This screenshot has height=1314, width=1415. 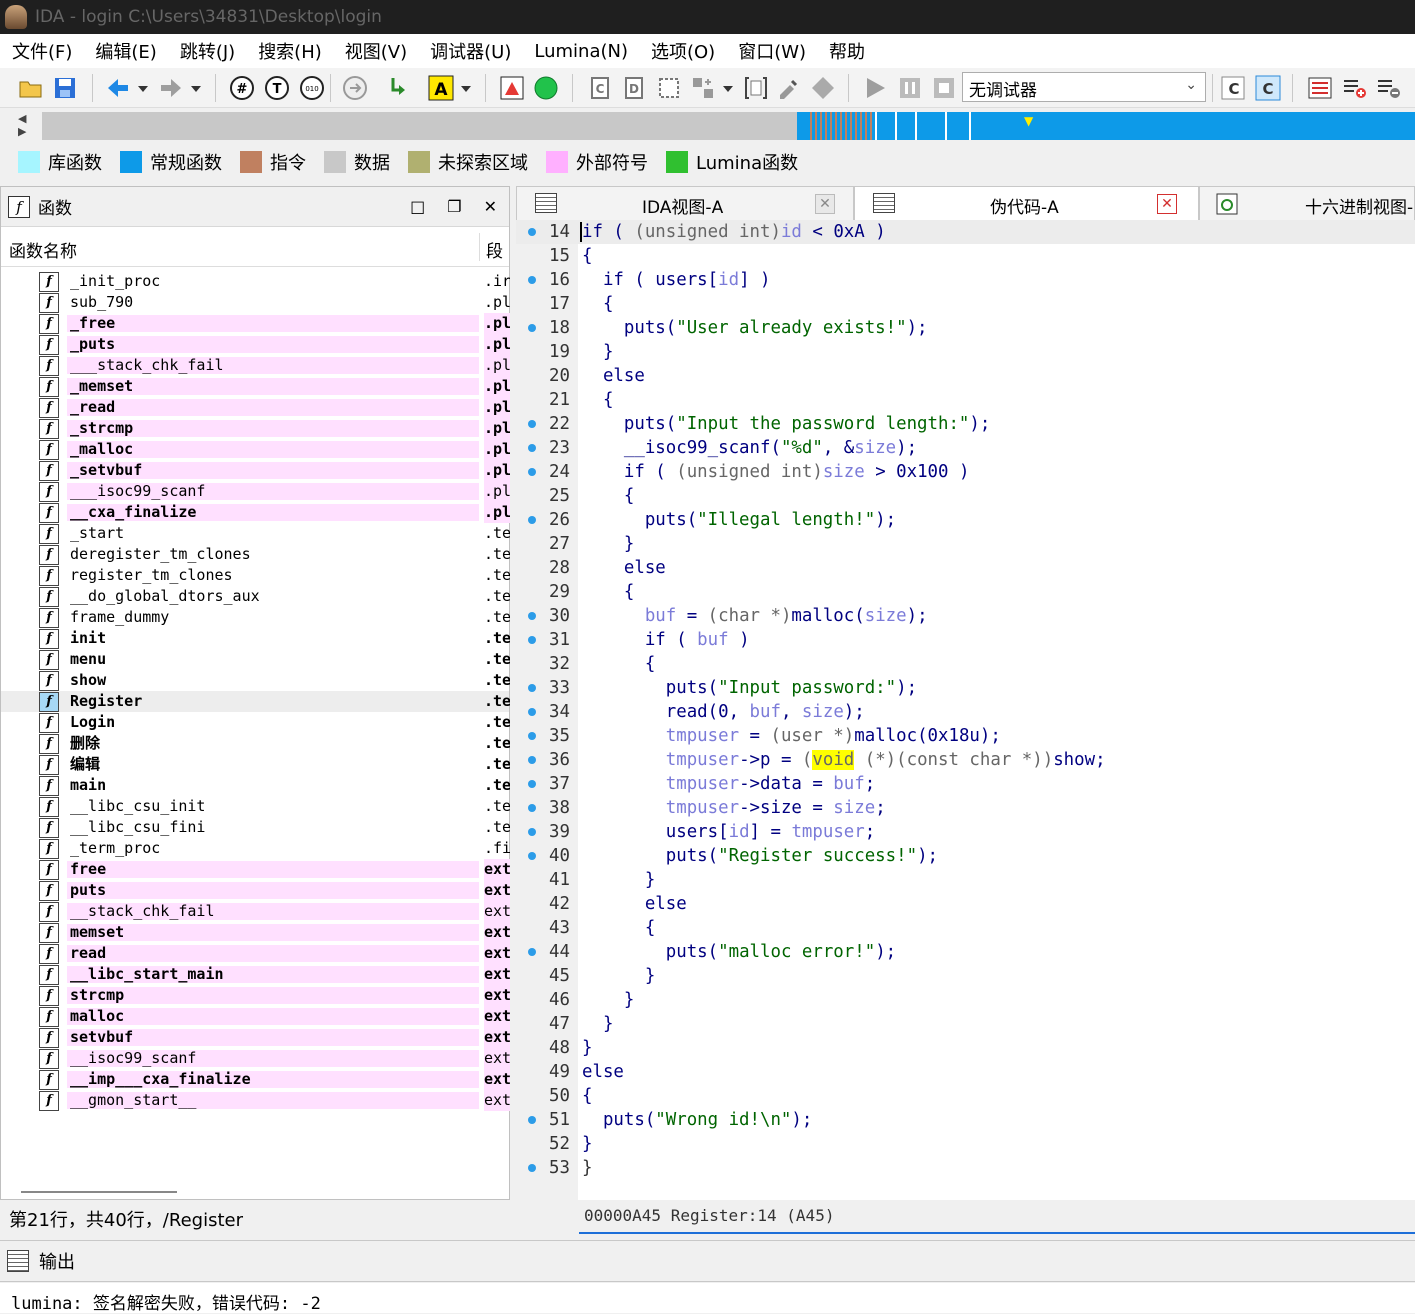 What do you see at coordinates (965, 328) in the screenshot?
I see `code-line: 18 puts("User already exists!");` at bounding box center [965, 328].